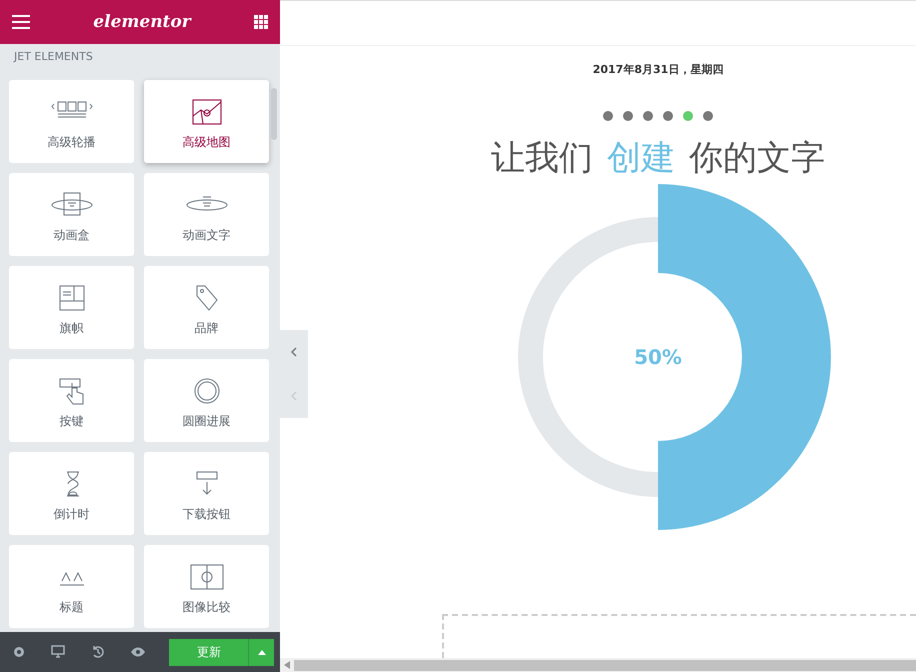  I want to click on caret-up-icon, so click(262, 652).